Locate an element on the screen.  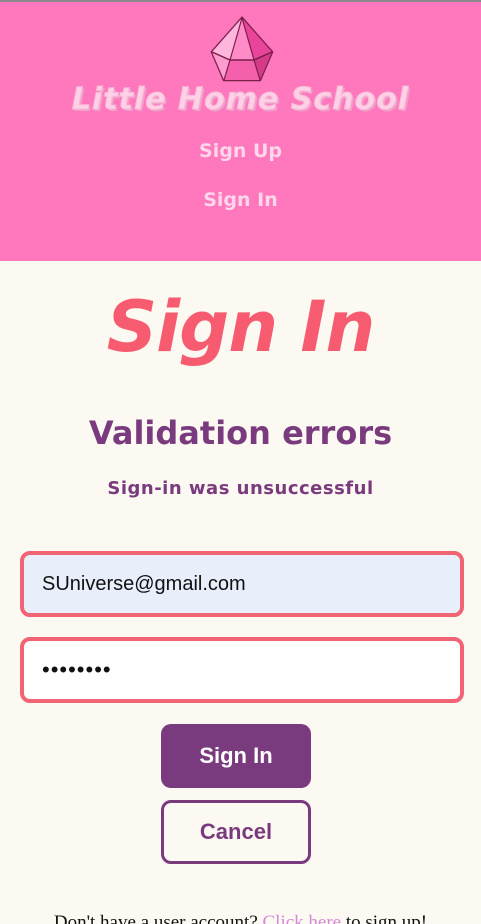
cancel-button: Cancel is located at coordinates (236, 832).